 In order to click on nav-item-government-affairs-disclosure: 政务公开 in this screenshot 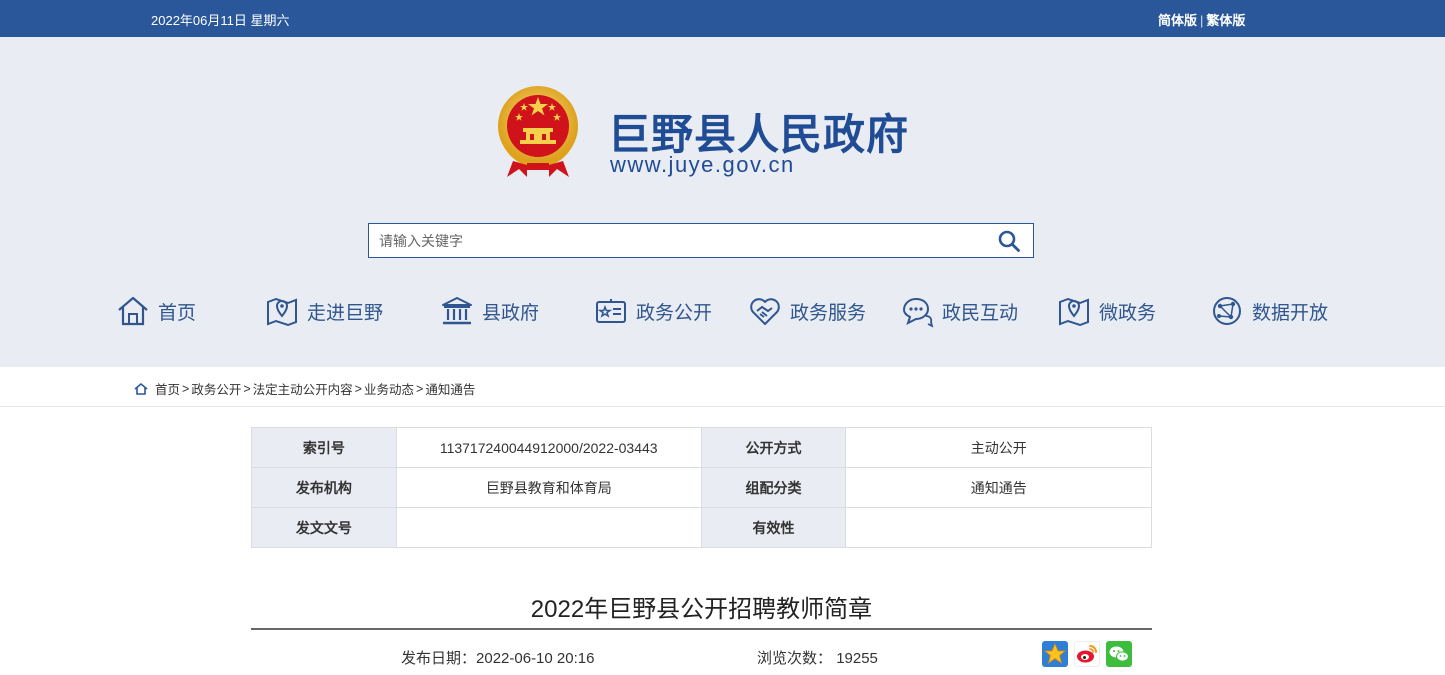, I will do `click(653, 311)`.